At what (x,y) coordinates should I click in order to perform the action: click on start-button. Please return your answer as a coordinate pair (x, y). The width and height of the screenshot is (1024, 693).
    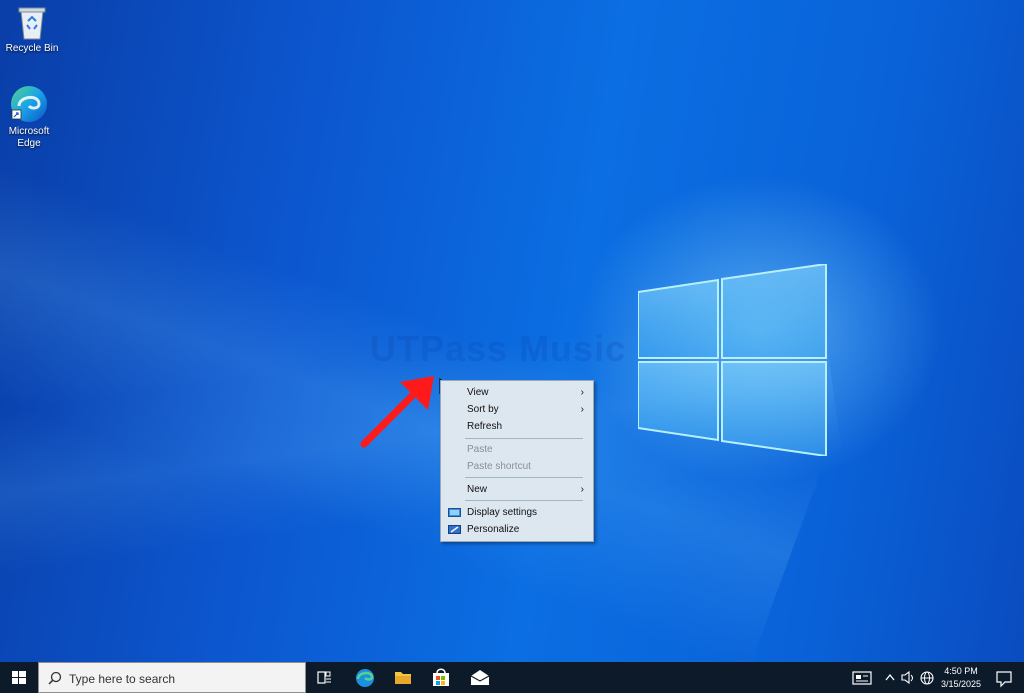
    Looking at the image, I should click on (19, 677).